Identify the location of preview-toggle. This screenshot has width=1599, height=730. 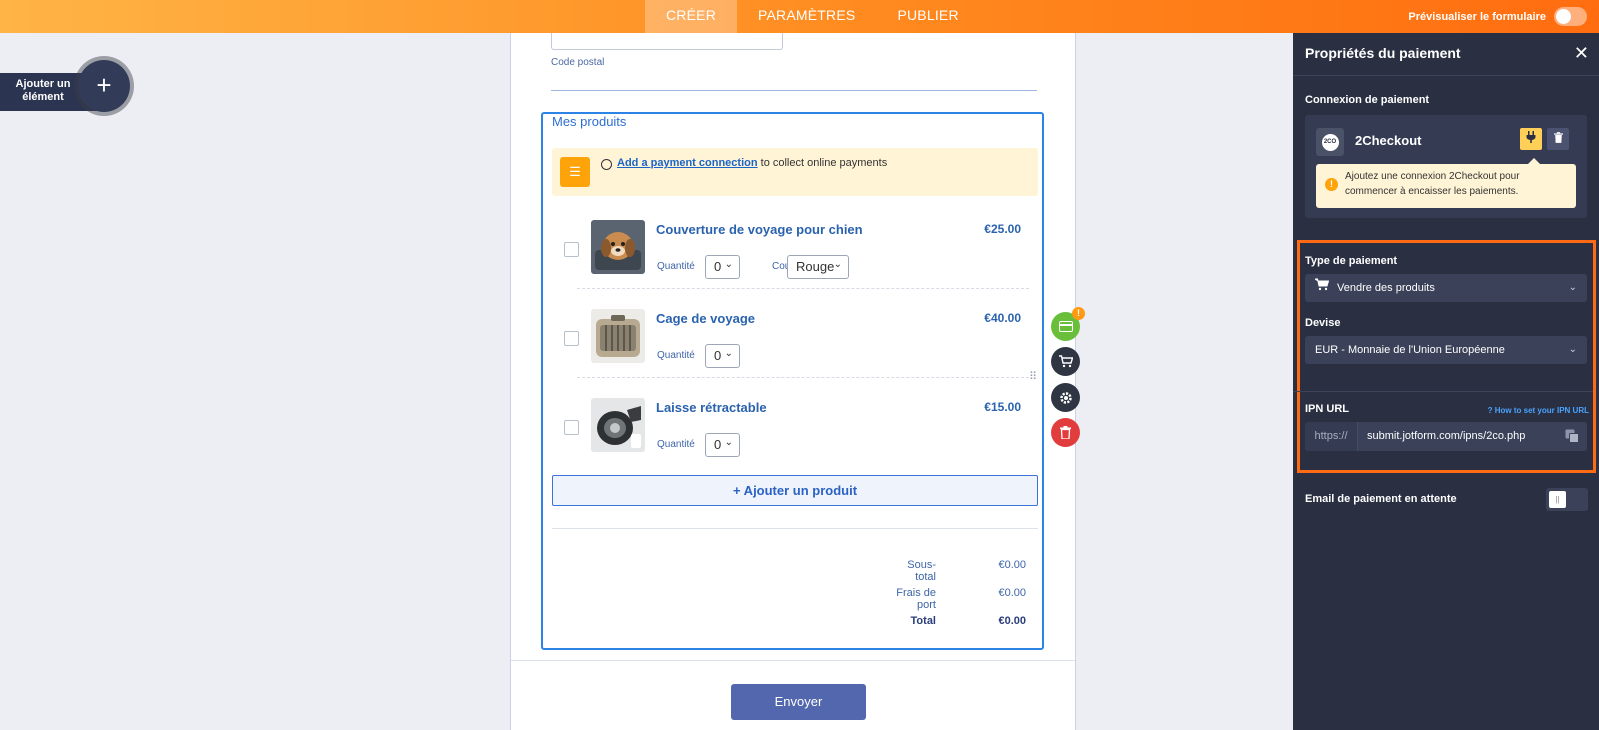
(1570, 16).